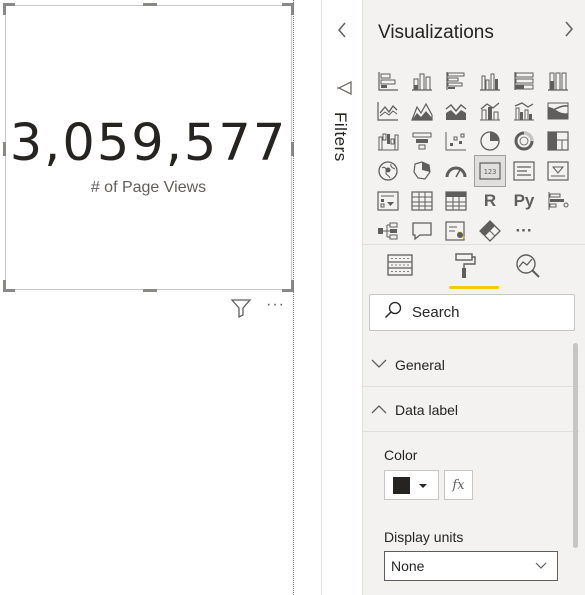  I want to click on line-chart-icon, so click(388, 111).